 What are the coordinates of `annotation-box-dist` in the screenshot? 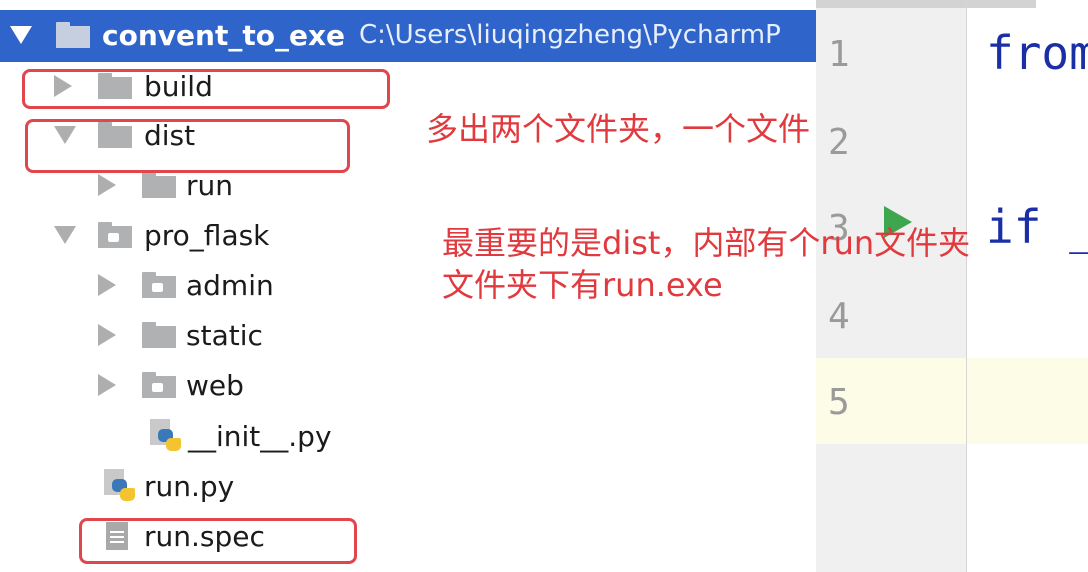 It's located at (187, 146).